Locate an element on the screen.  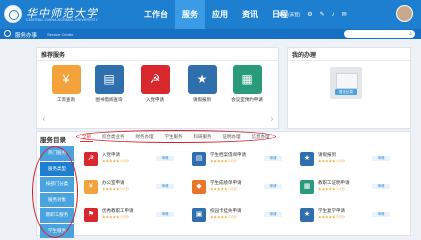
university-logo-icon is located at coordinates (13, 14).